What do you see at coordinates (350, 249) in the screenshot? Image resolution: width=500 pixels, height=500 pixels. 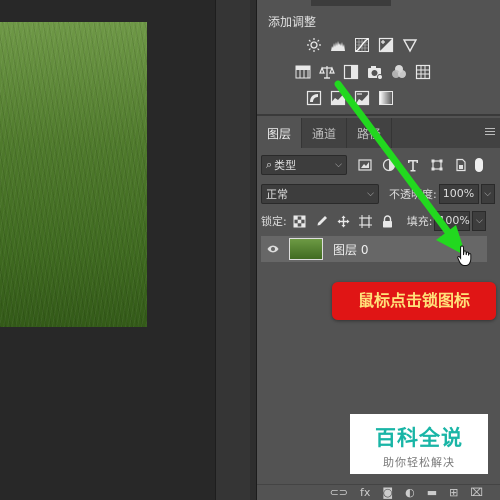 I see `layer-name: 图层 0` at bounding box center [350, 249].